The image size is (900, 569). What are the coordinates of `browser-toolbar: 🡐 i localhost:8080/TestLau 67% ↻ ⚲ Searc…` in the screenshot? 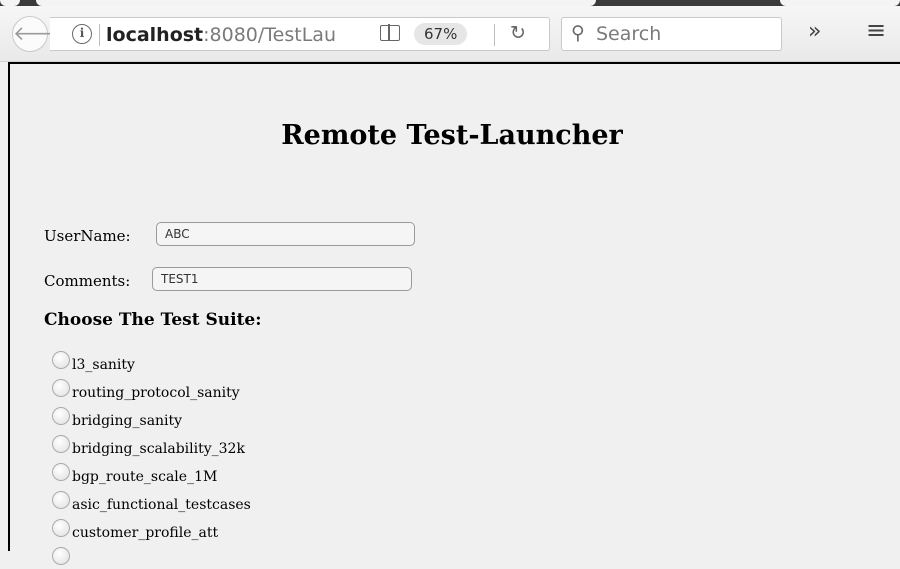 It's located at (450, 34).